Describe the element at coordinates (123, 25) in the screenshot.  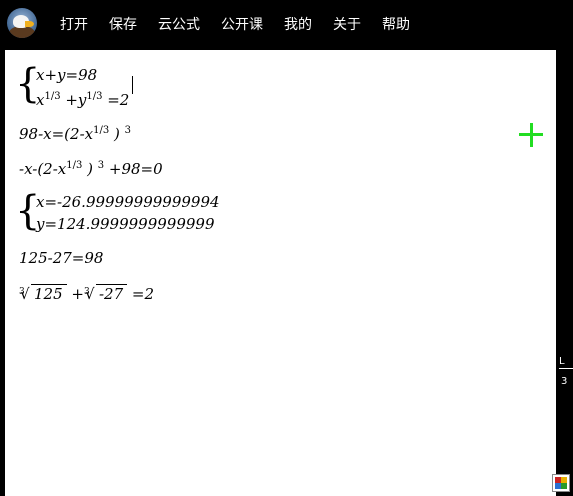
I see `menu-save: 保存` at that location.